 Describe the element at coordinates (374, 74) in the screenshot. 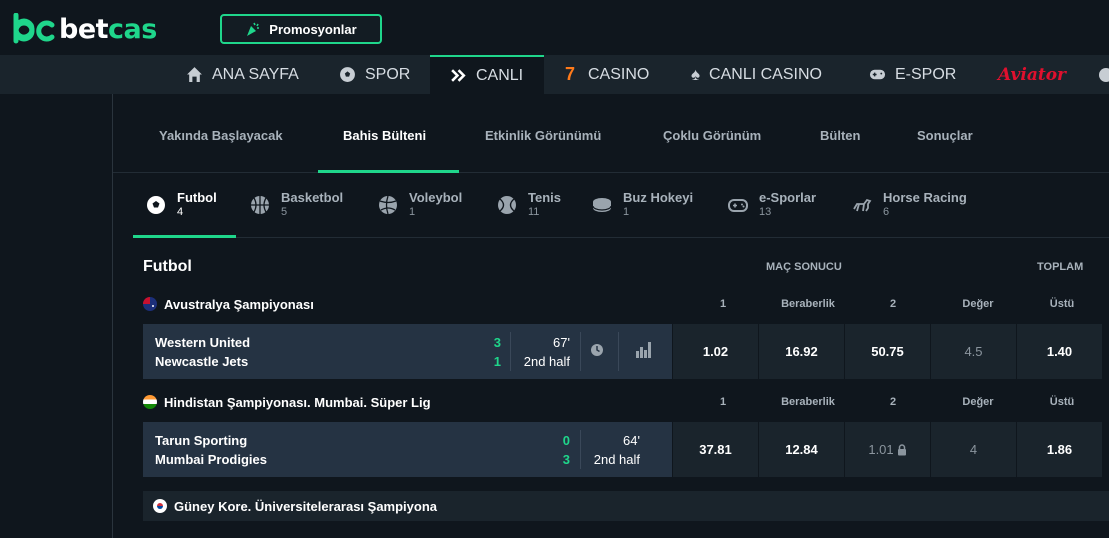

I see `nav-spor: SPOR` at that location.